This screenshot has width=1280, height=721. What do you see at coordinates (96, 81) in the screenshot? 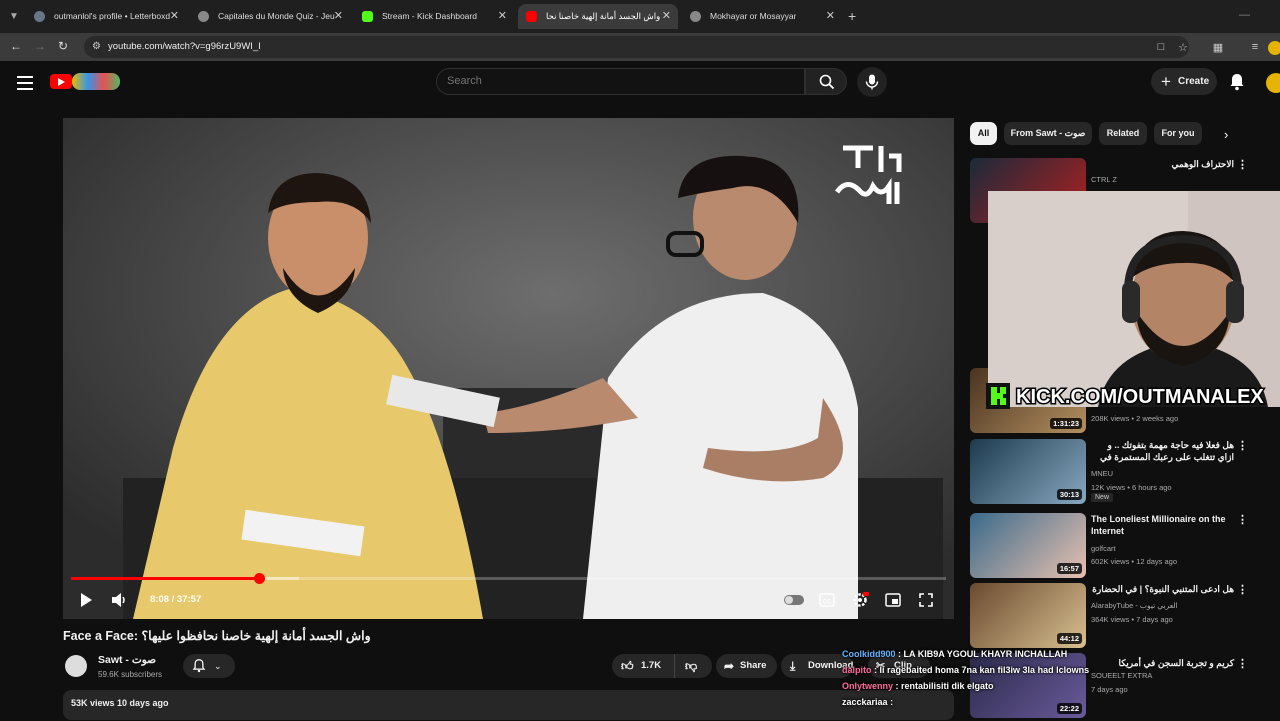
I see `youtube-doodle-logo` at bounding box center [96, 81].